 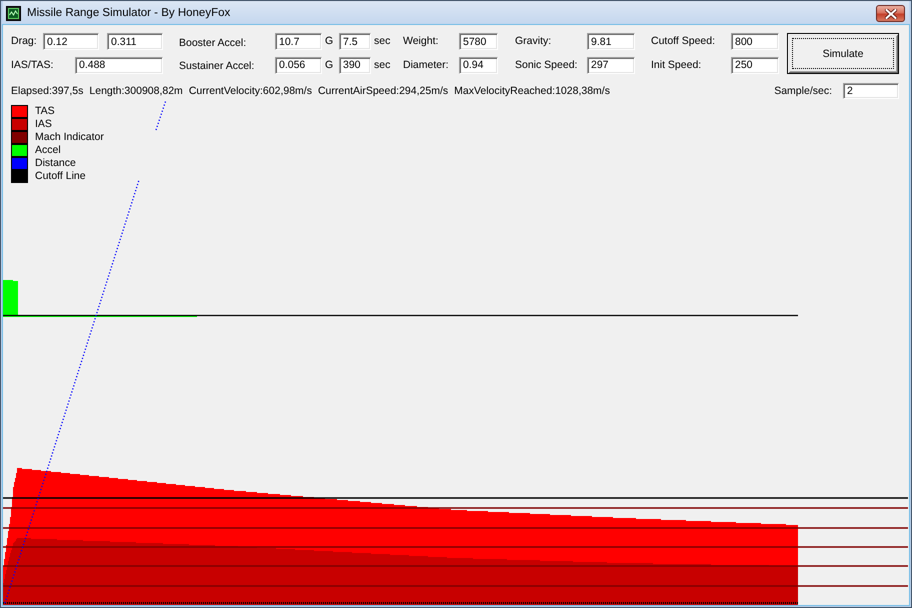 I want to click on number-field: 0.94, so click(x=478, y=65).